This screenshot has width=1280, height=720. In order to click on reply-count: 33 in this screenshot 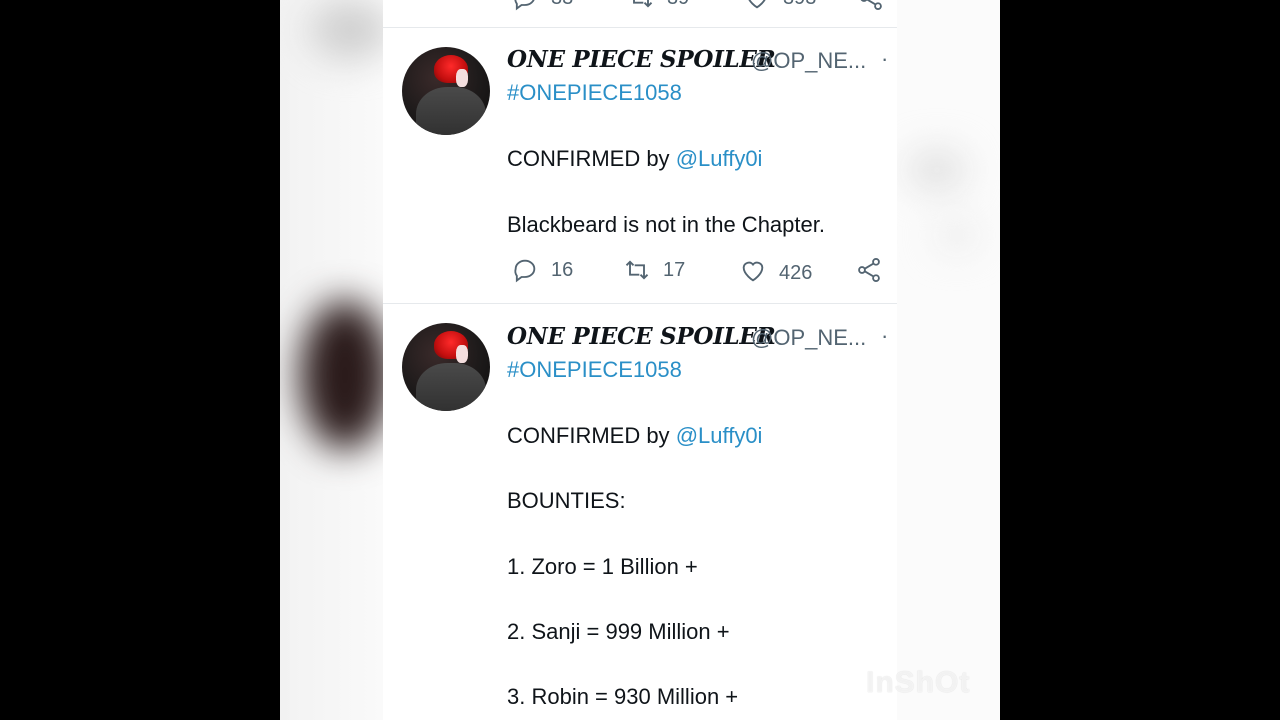, I will do `click(562, 5)`.